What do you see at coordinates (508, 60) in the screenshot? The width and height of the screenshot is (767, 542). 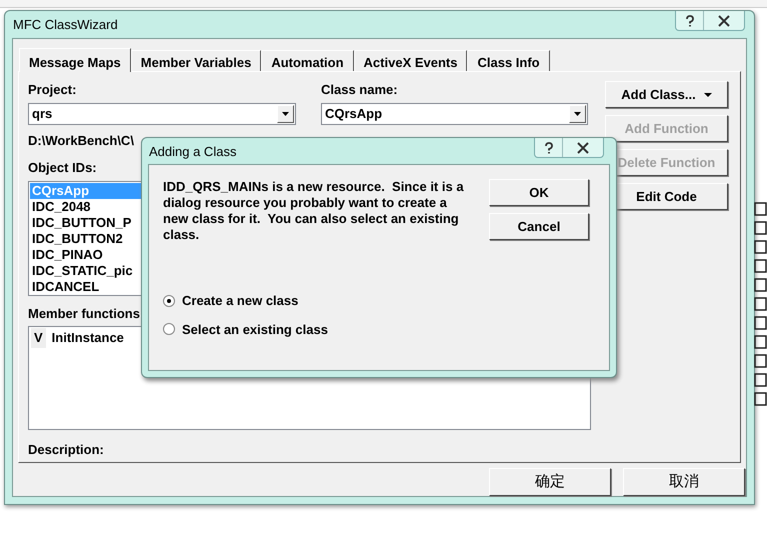 I see `tab: Class Info` at bounding box center [508, 60].